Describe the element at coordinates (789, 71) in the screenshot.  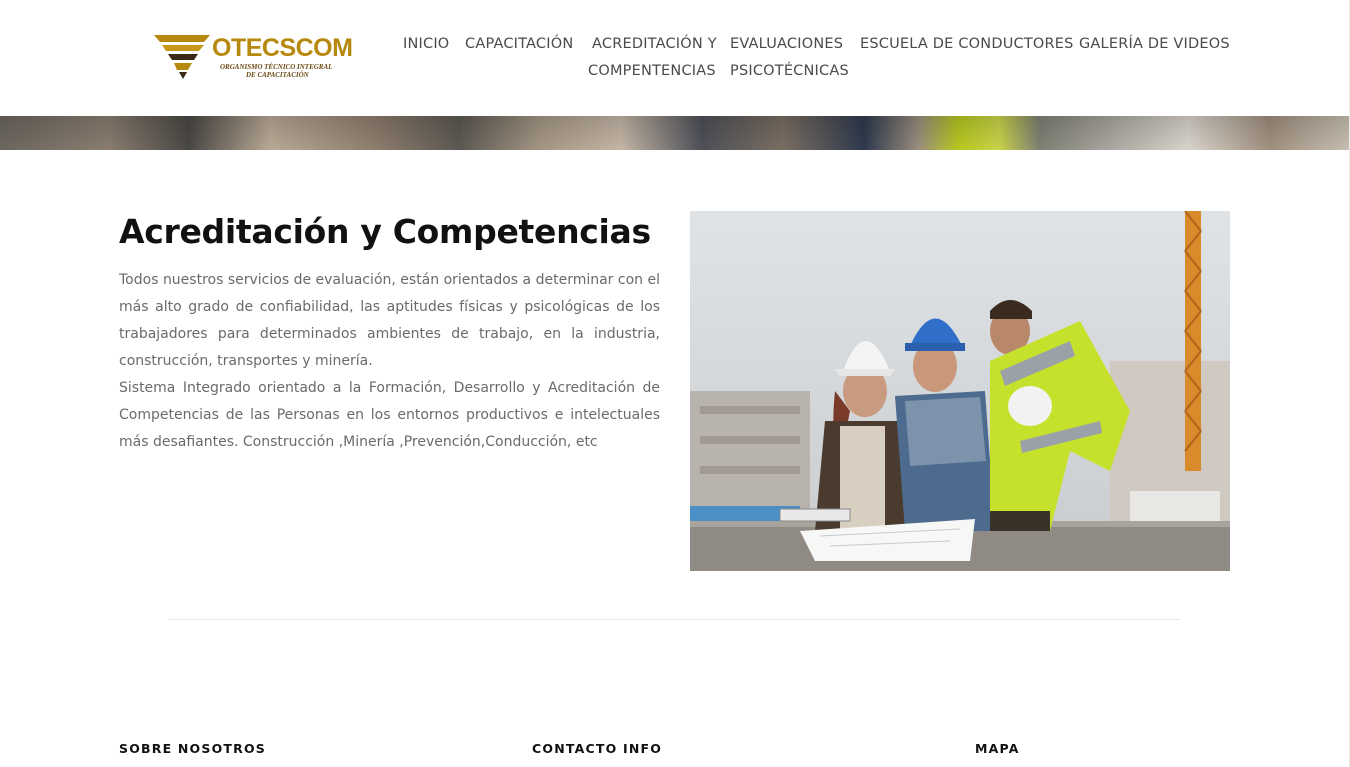
I see `nav-item-evaluaciones: PSICOTÉCNICAS` at that location.